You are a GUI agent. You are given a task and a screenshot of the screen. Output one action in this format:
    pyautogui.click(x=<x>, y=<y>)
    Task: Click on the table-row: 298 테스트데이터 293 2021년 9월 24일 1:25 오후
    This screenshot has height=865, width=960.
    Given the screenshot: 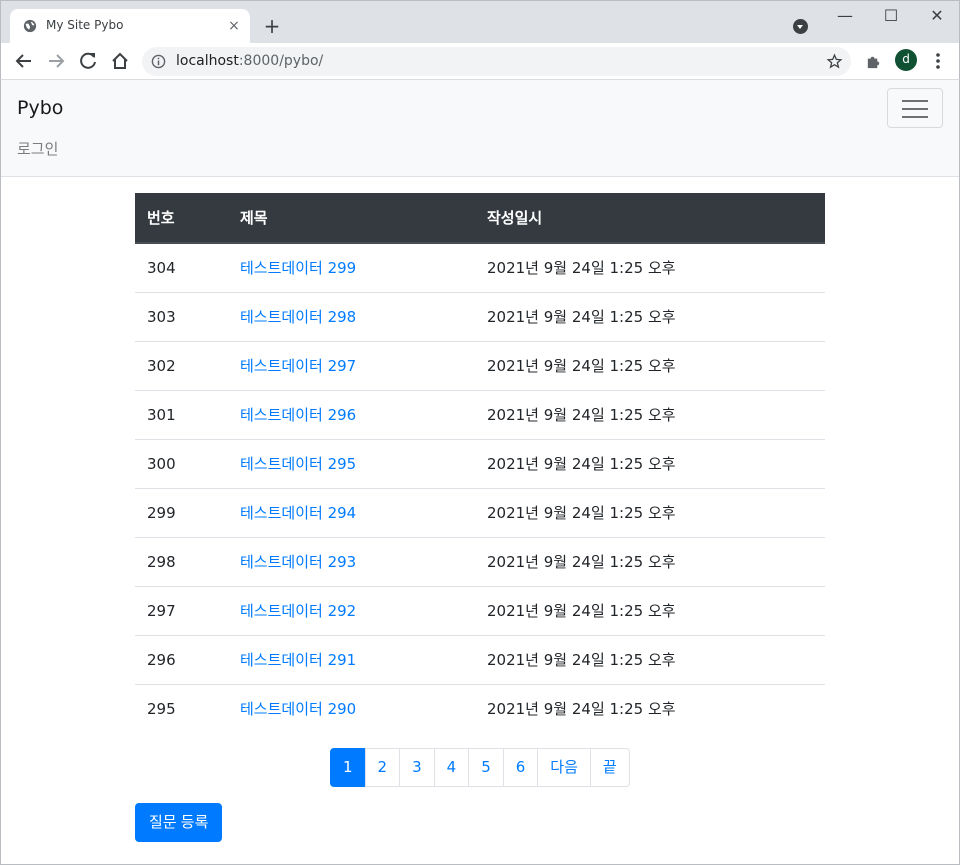 What is the action you would take?
    pyautogui.click(x=480, y=561)
    